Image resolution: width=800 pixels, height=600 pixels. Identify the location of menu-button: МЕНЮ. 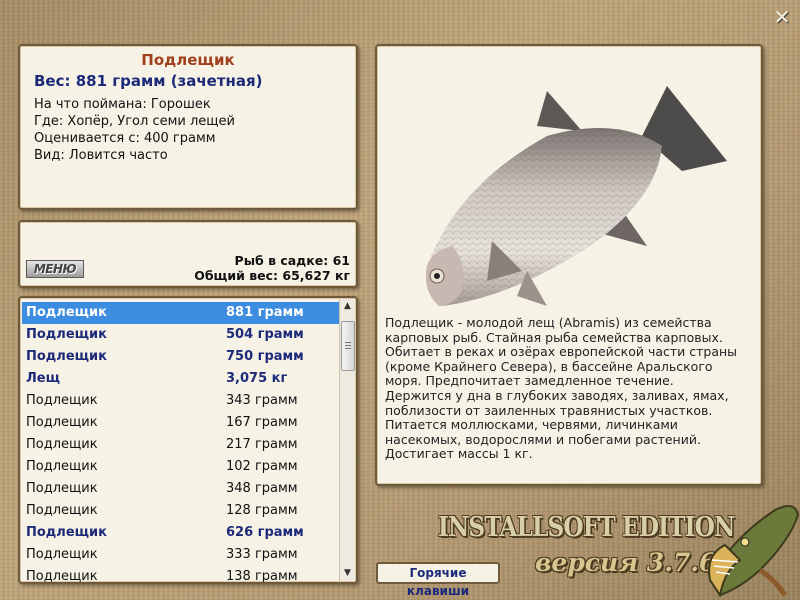
(55, 269).